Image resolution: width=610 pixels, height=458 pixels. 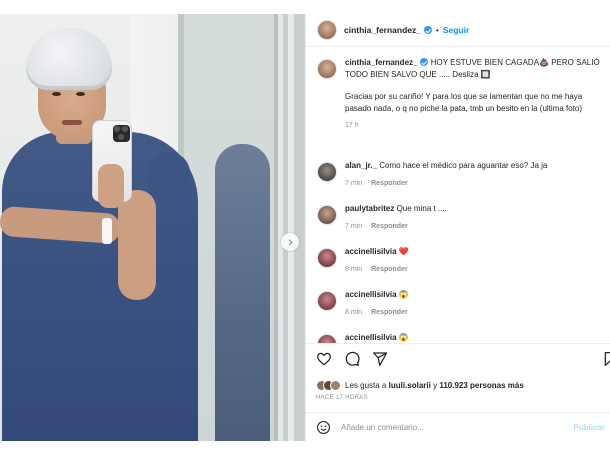 What do you see at coordinates (481, 385) in the screenshot?
I see `likes-count: 110.923 personas más` at bounding box center [481, 385].